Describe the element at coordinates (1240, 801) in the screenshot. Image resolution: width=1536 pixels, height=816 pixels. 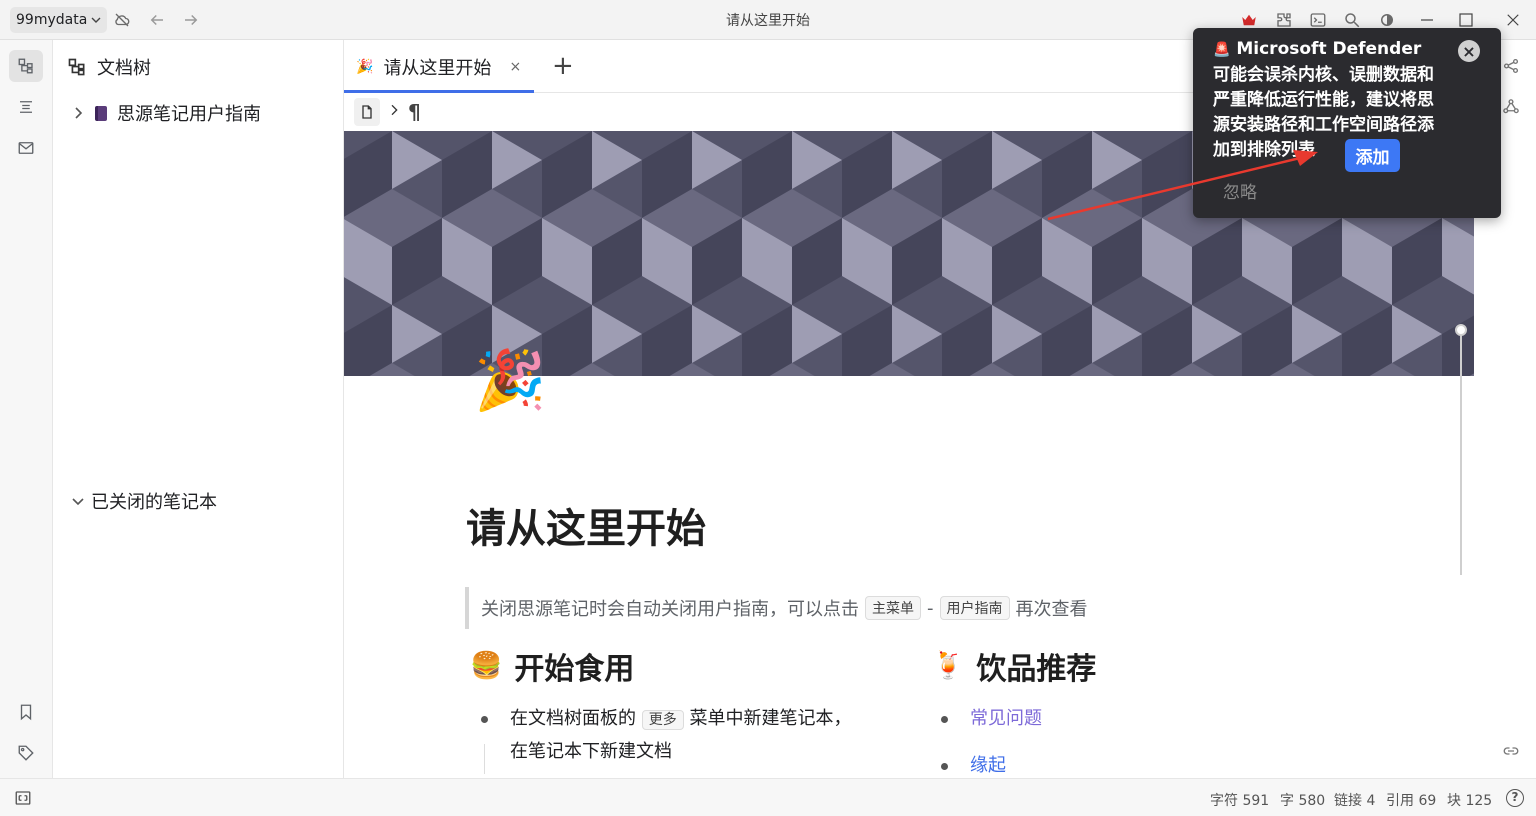
I see `char-count: 字符 591` at that location.